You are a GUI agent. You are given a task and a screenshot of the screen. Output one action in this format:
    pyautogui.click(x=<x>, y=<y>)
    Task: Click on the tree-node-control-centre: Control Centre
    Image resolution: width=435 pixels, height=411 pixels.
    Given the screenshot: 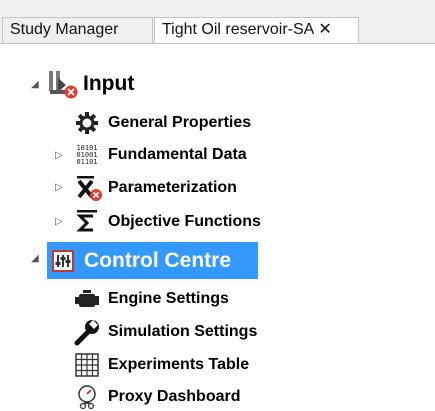 What is the action you would take?
    pyautogui.click(x=141, y=260)
    